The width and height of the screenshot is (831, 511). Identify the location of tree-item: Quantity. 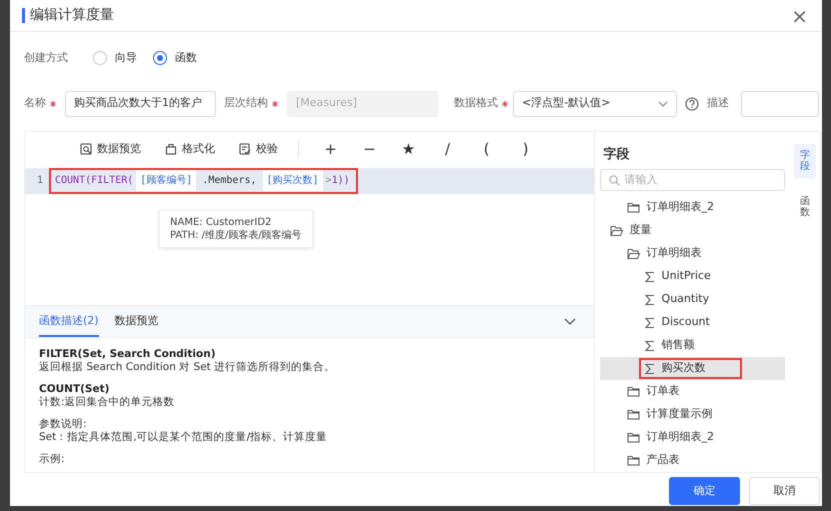
(693, 299).